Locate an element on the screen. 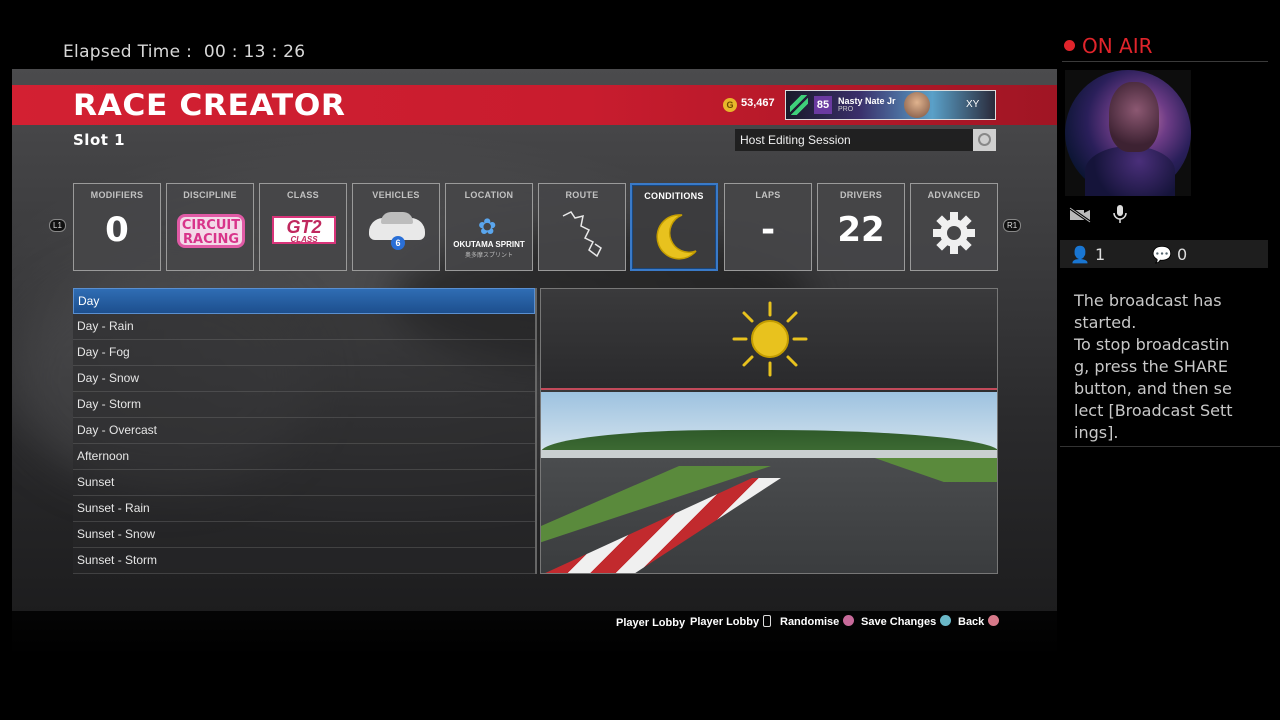 This screenshot has height=720, width=1280. condition-item-day-overcast: Day - Overcast is located at coordinates (304, 431).